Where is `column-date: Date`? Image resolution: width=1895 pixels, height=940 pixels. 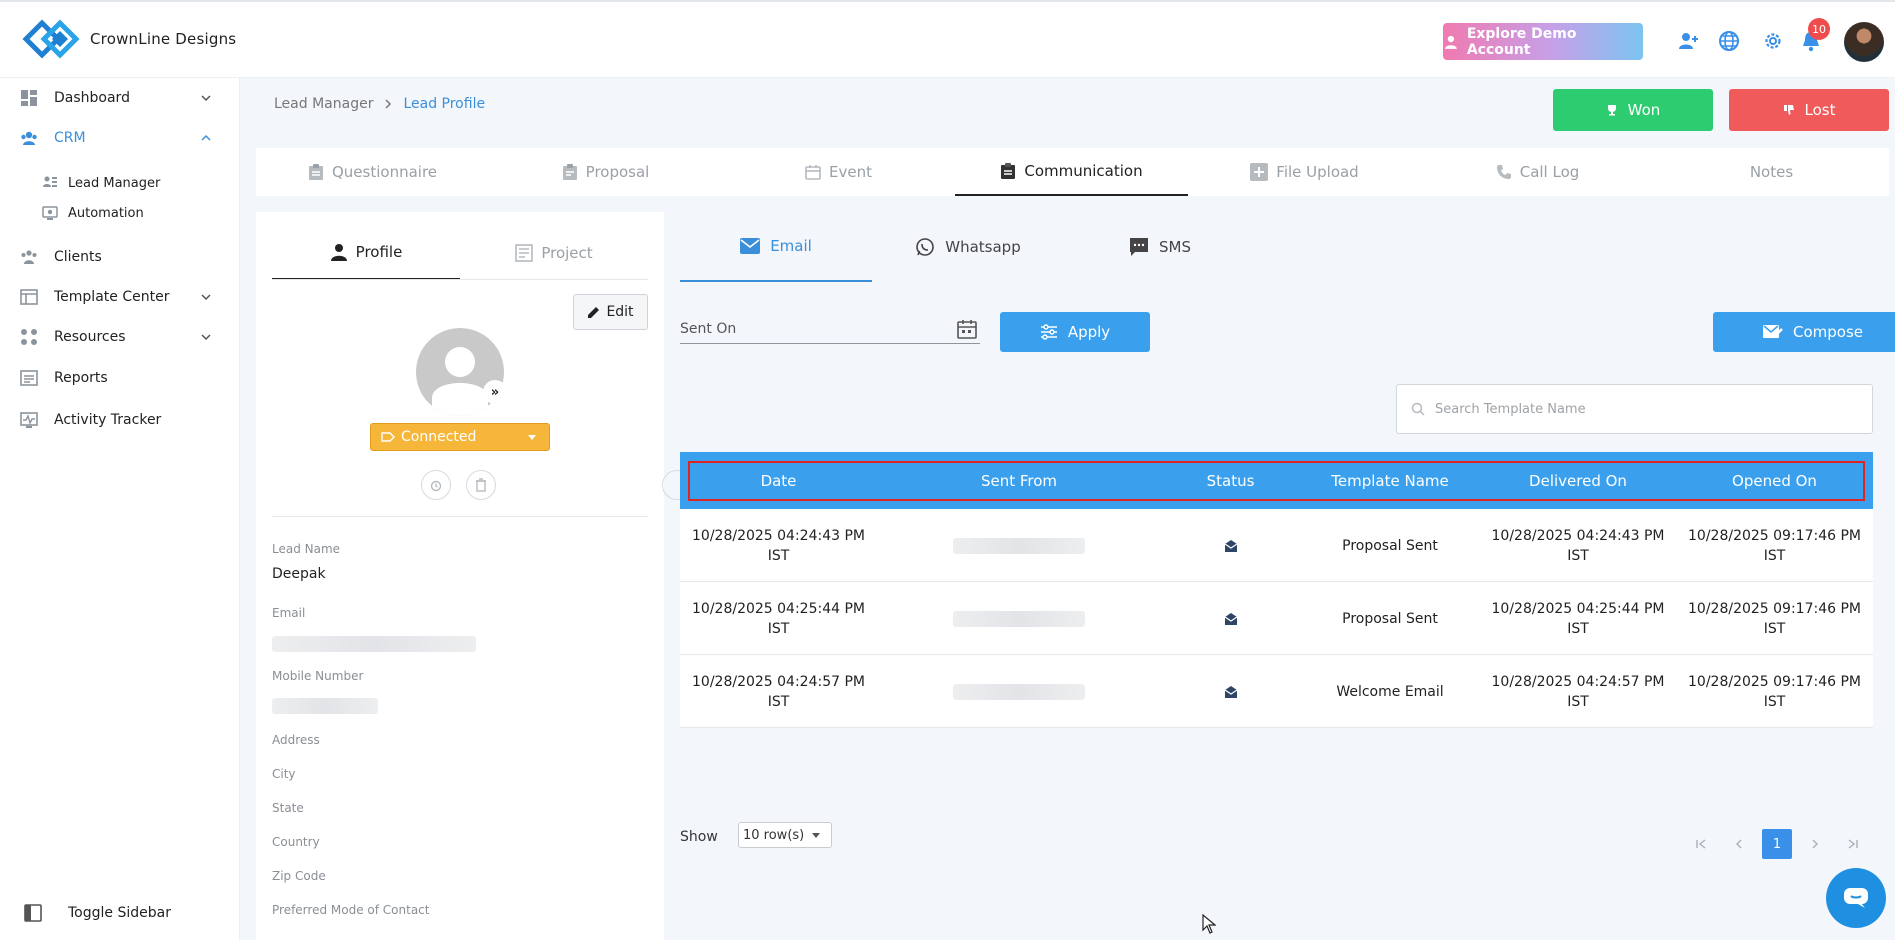 column-date: Date is located at coordinates (778, 480).